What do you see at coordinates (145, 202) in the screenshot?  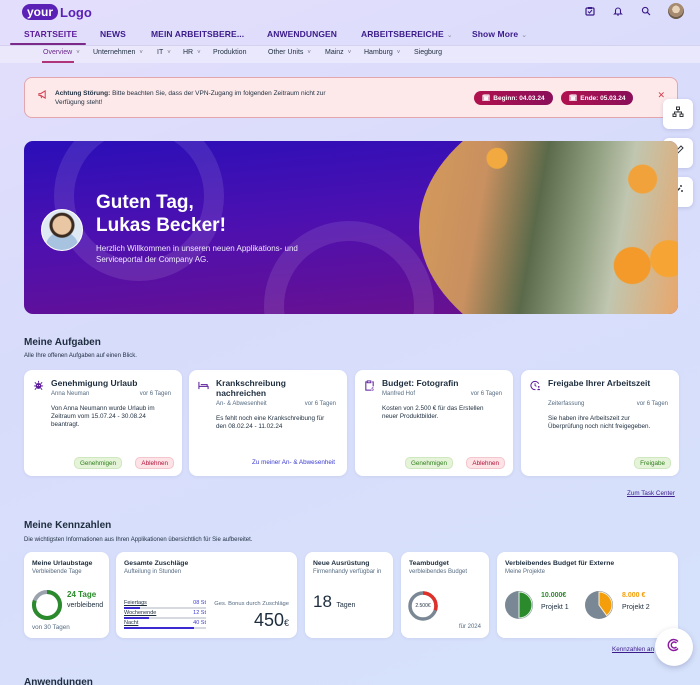 I see `greeting-line-1: Guten Tag,` at bounding box center [145, 202].